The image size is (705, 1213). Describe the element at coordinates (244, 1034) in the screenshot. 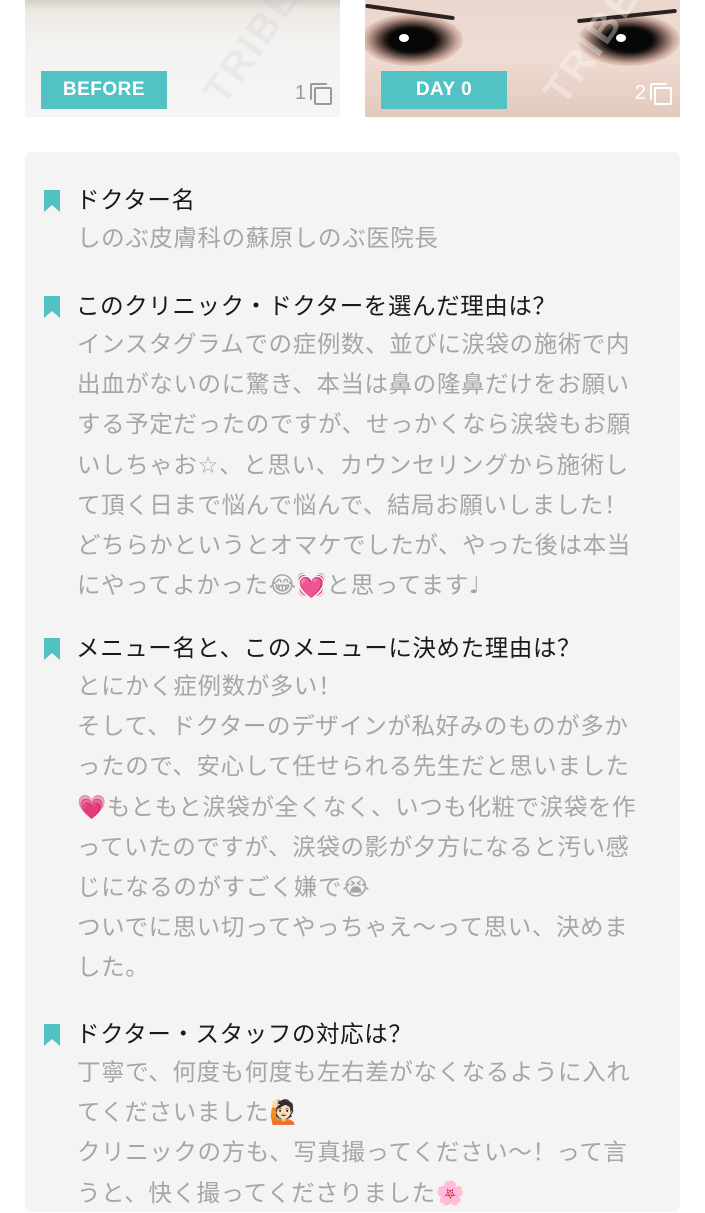

I see `question-title: ドクター・スタッフの対応は？` at that location.